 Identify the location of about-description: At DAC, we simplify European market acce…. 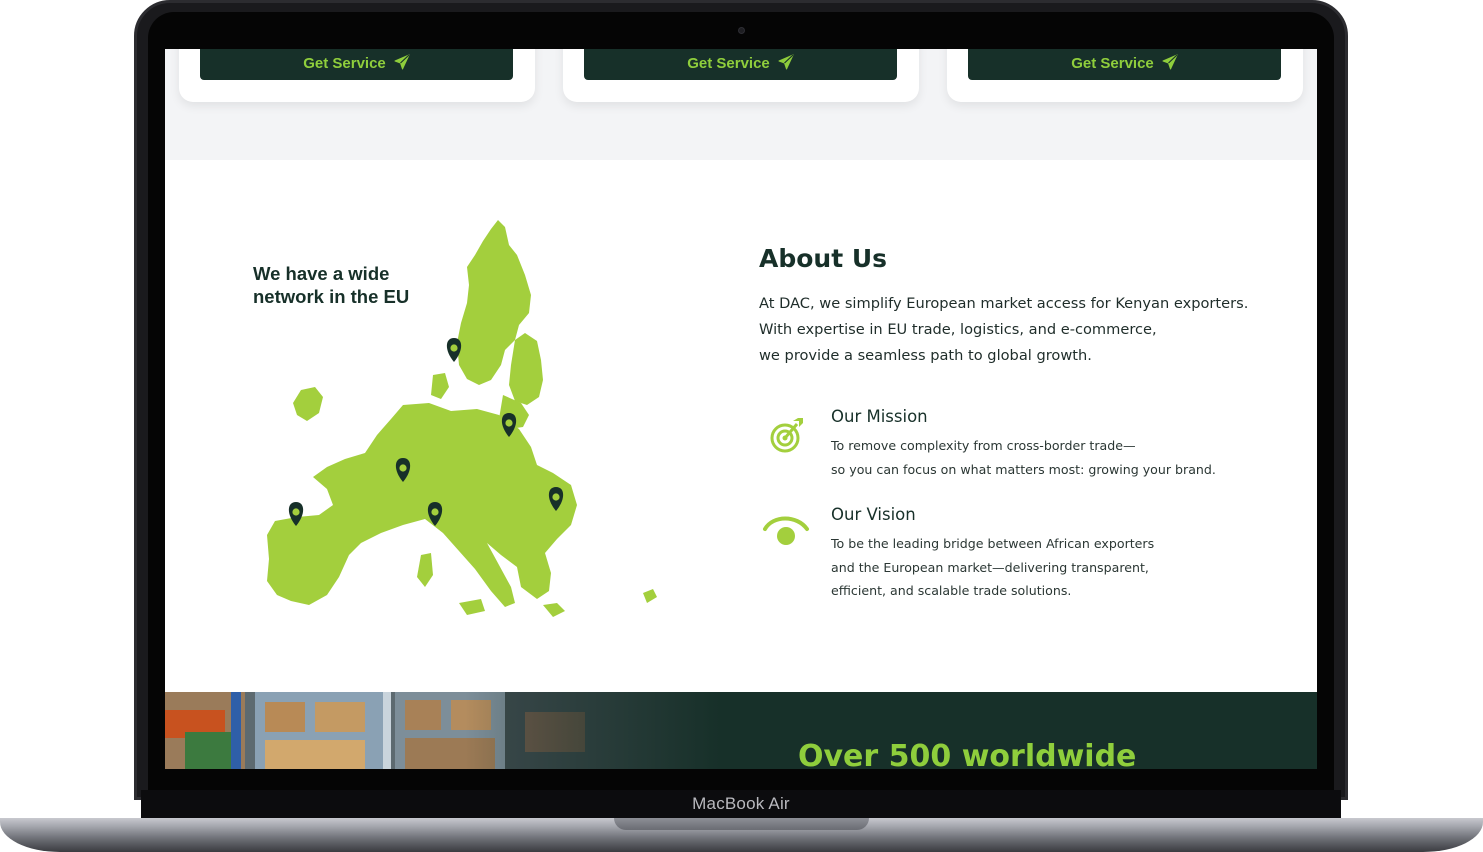
(1019, 330).